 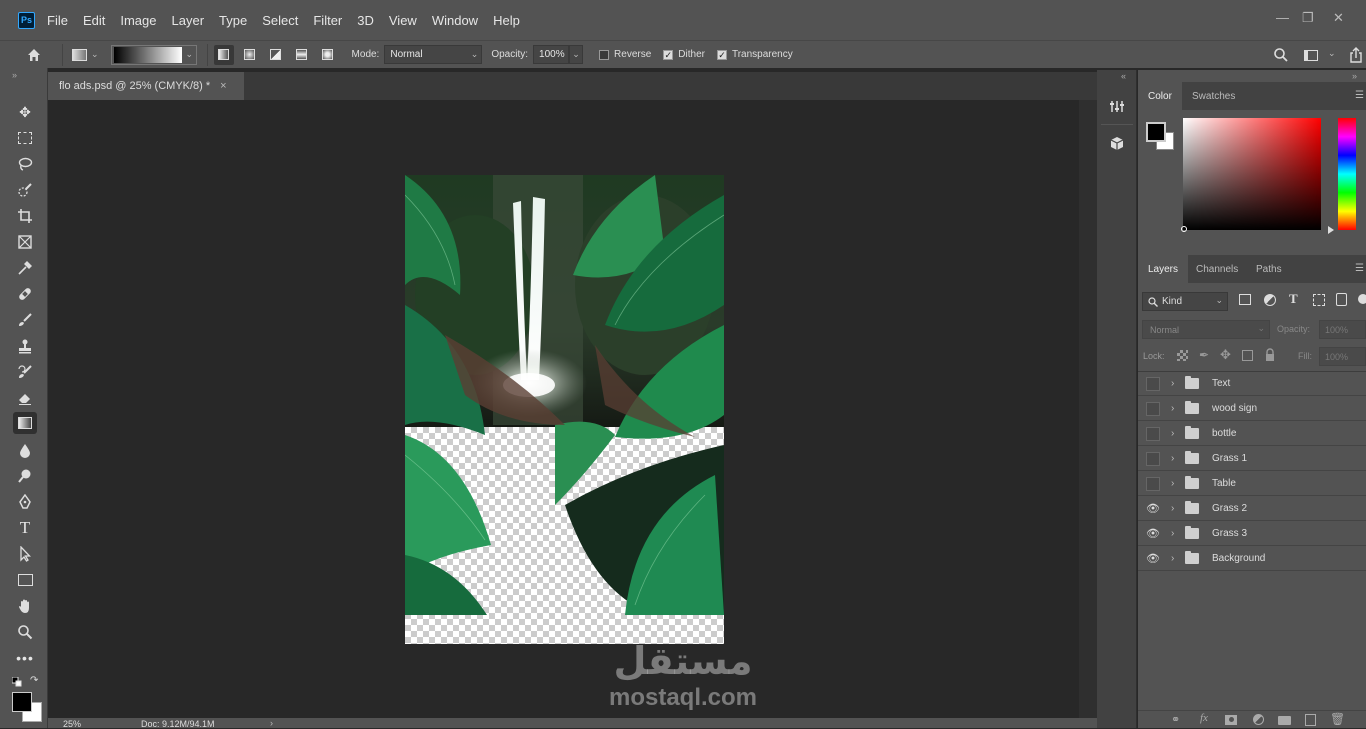 I want to click on zoom-tool-icon, so click(x=25, y=632).